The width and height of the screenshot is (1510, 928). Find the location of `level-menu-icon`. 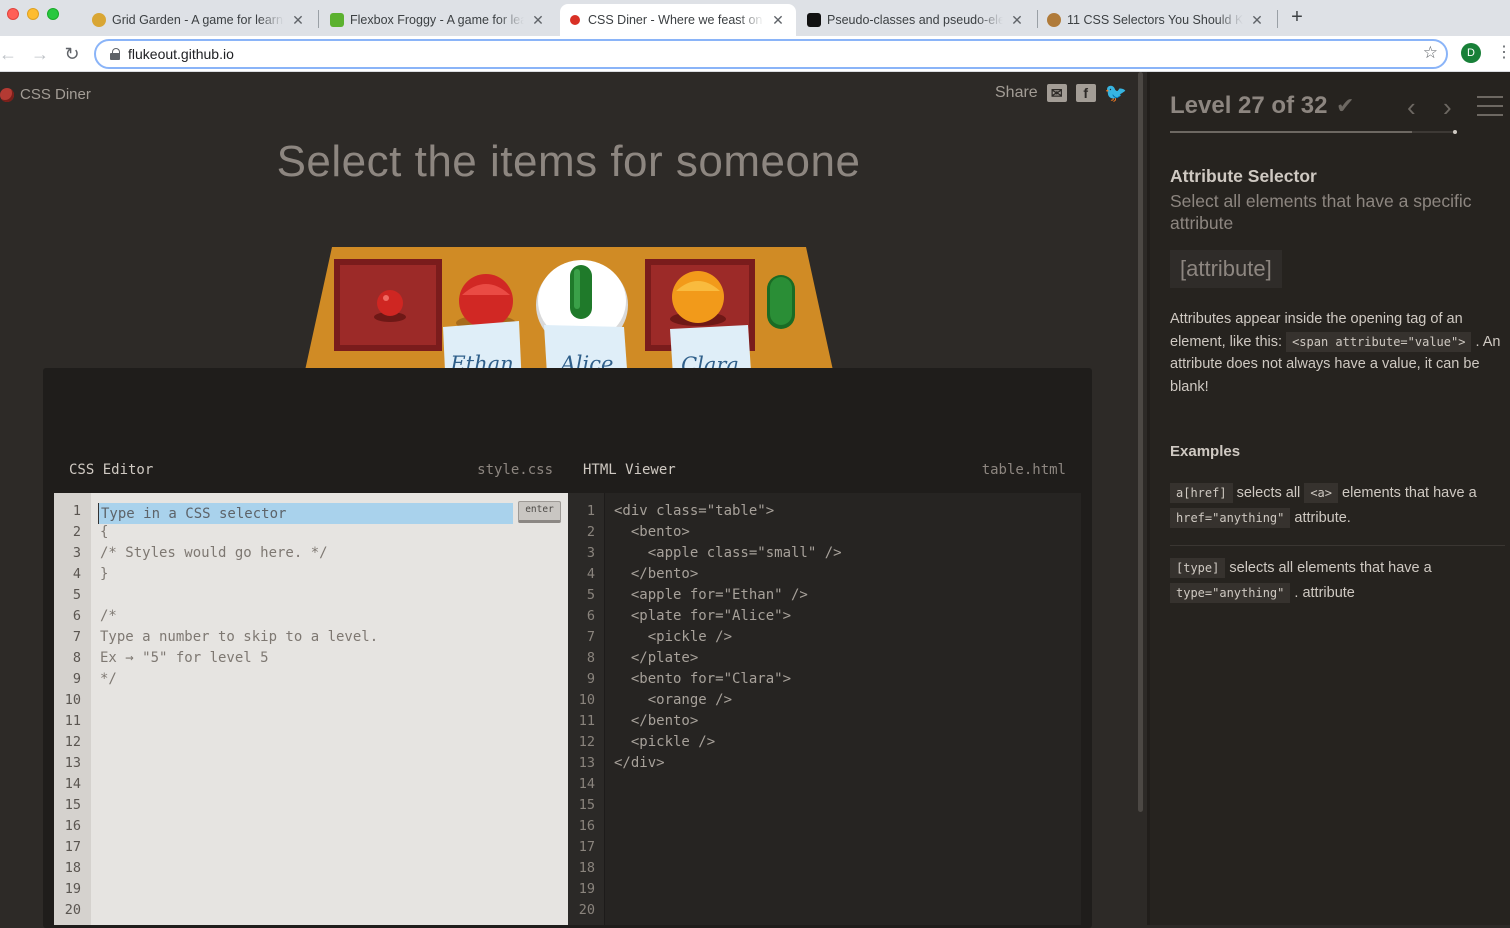

level-menu-icon is located at coordinates (1490, 106).